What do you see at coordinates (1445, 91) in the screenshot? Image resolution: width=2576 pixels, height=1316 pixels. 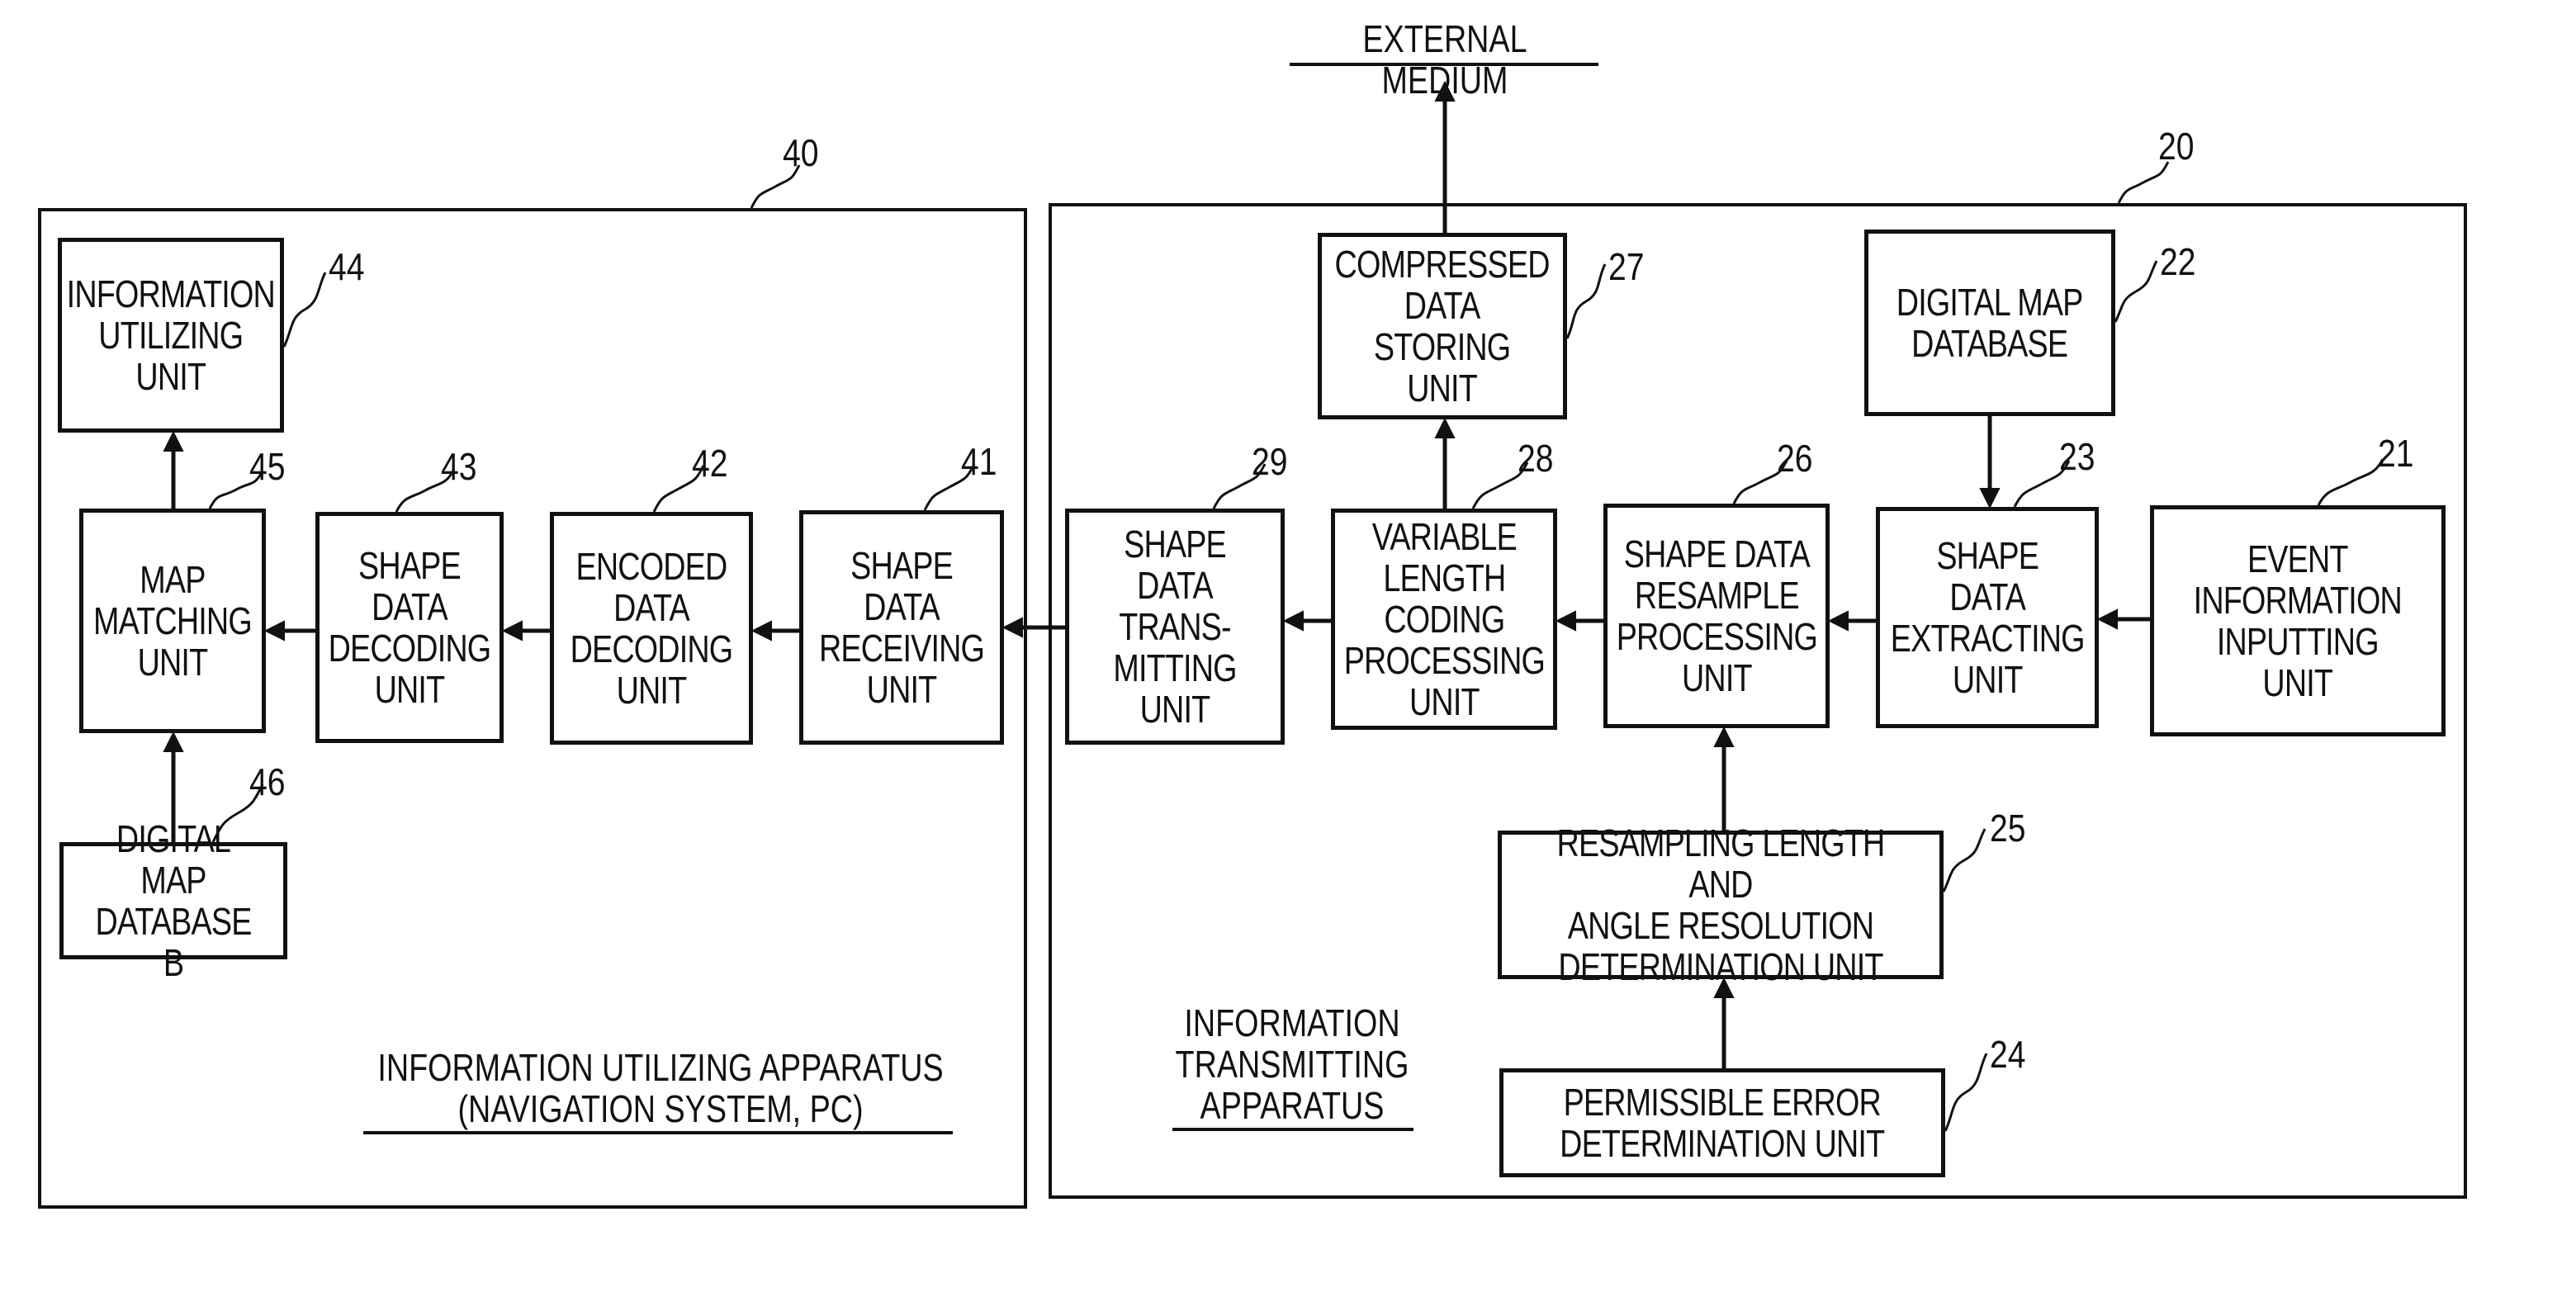 I see `arrow-27-to-external-medium-arrowhead` at bounding box center [1445, 91].